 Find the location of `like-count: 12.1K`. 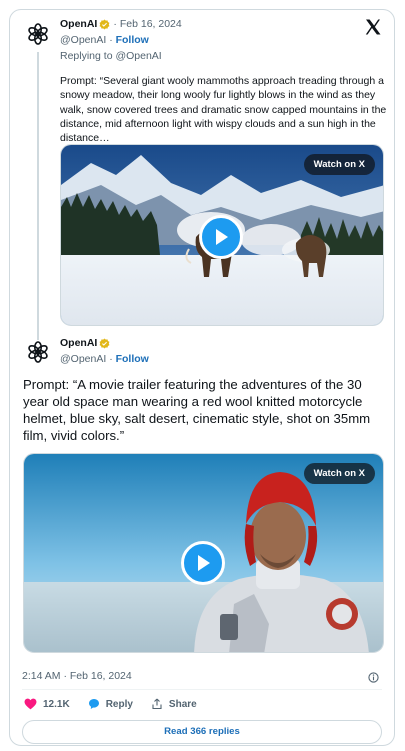

like-count: 12.1K is located at coordinates (56, 704).